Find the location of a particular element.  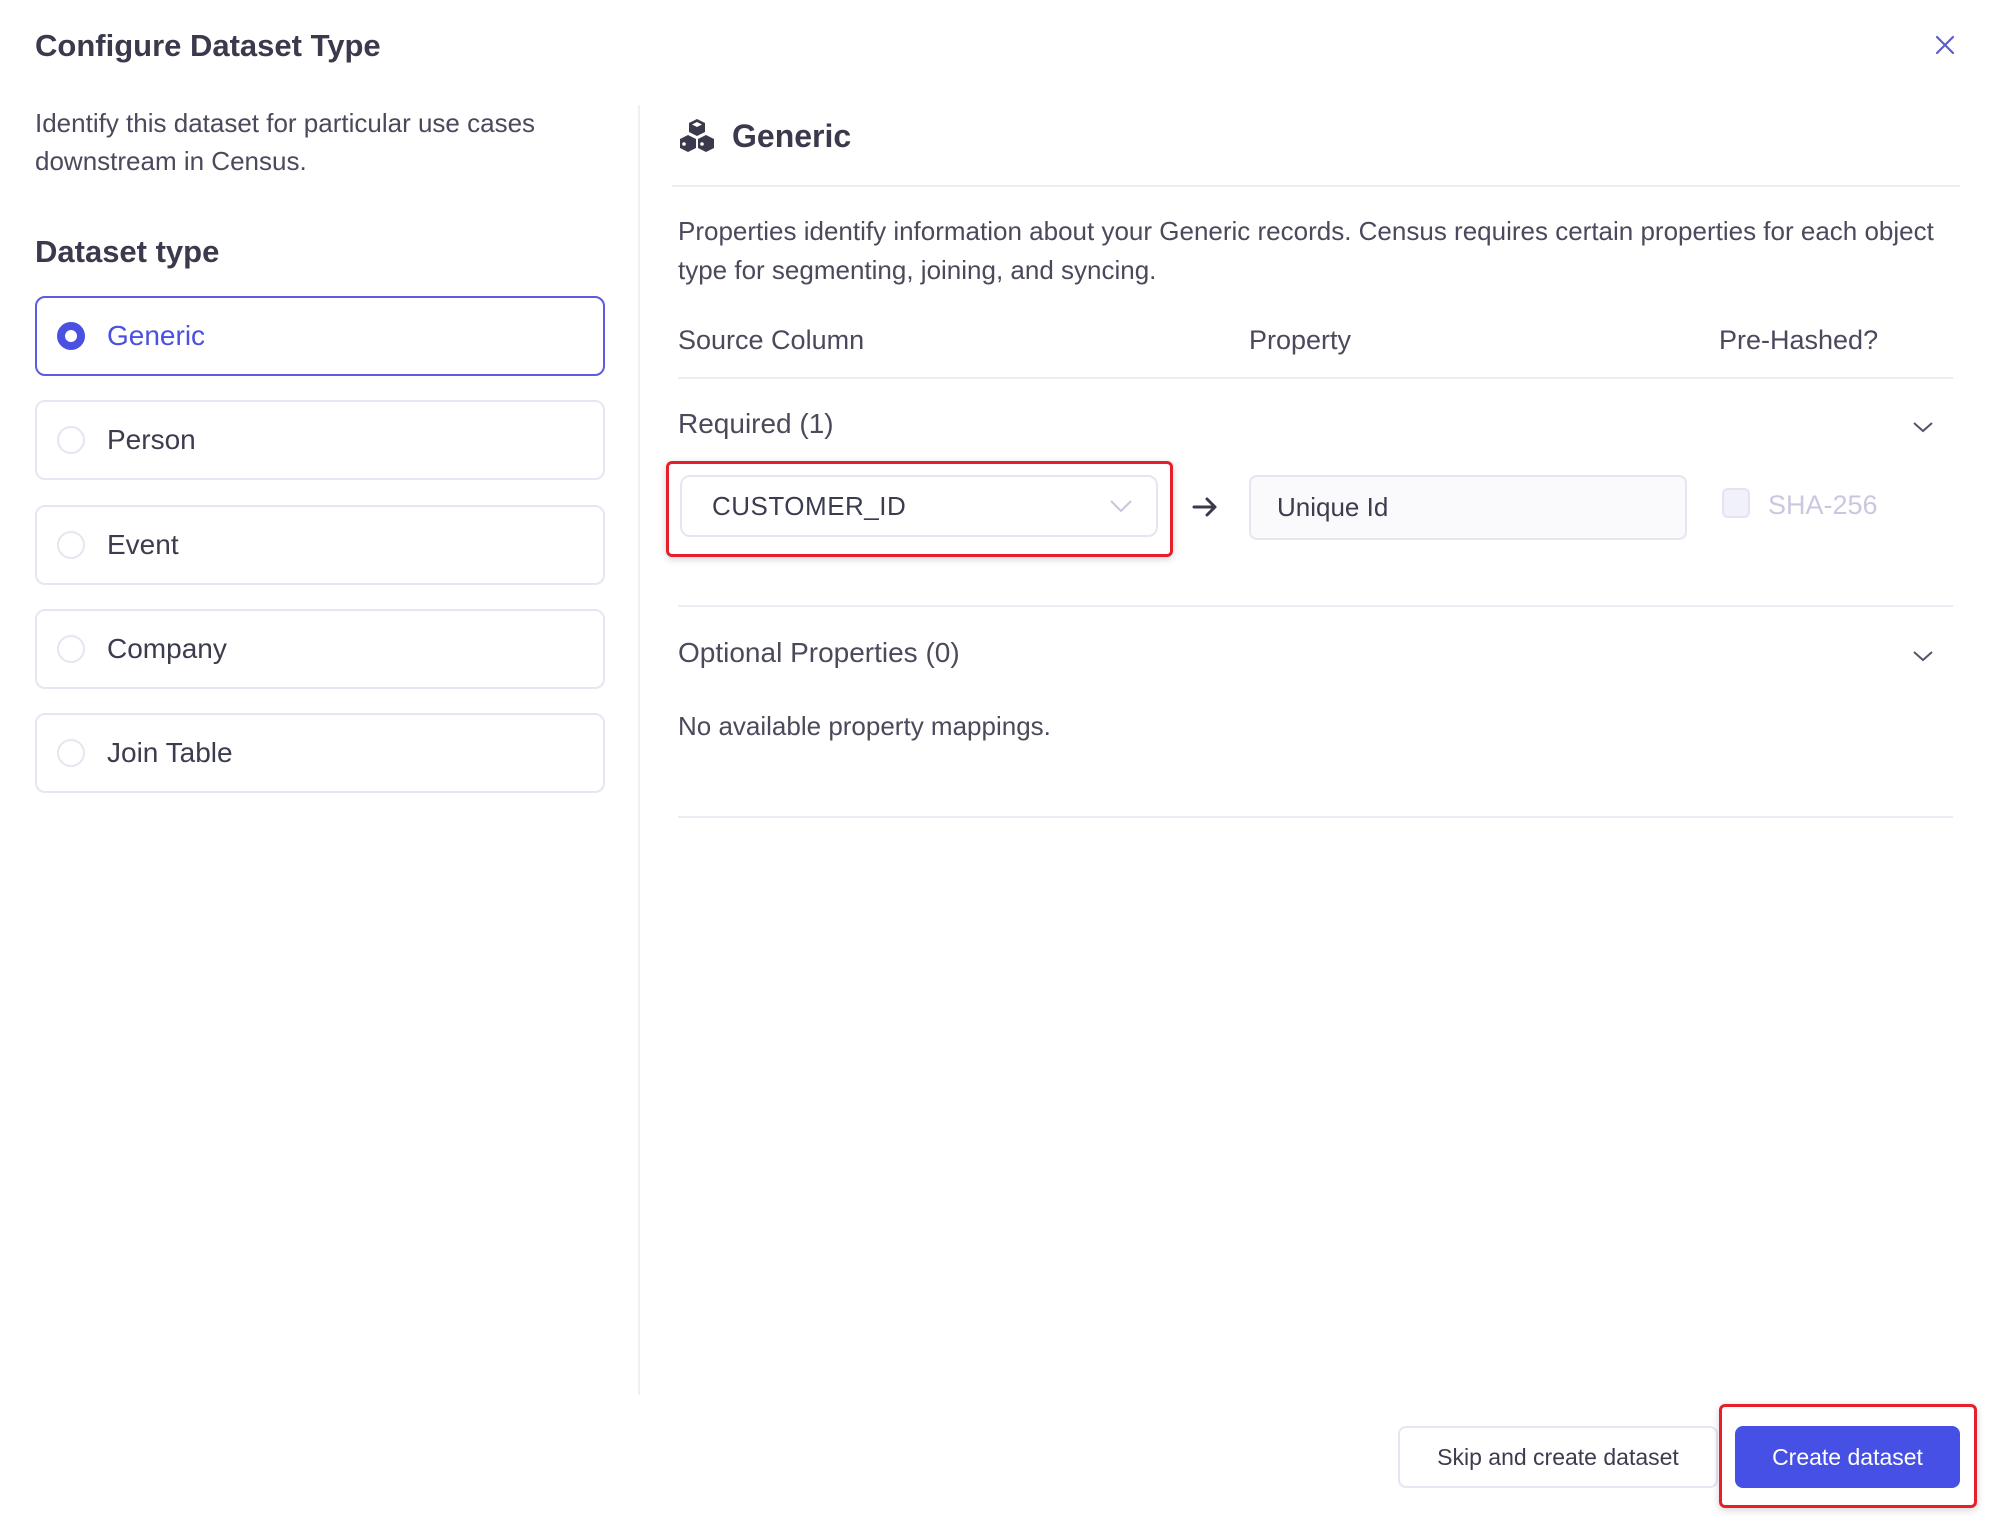

empty-mappings-message: No available property mappings. is located at coordinates (864, 726).